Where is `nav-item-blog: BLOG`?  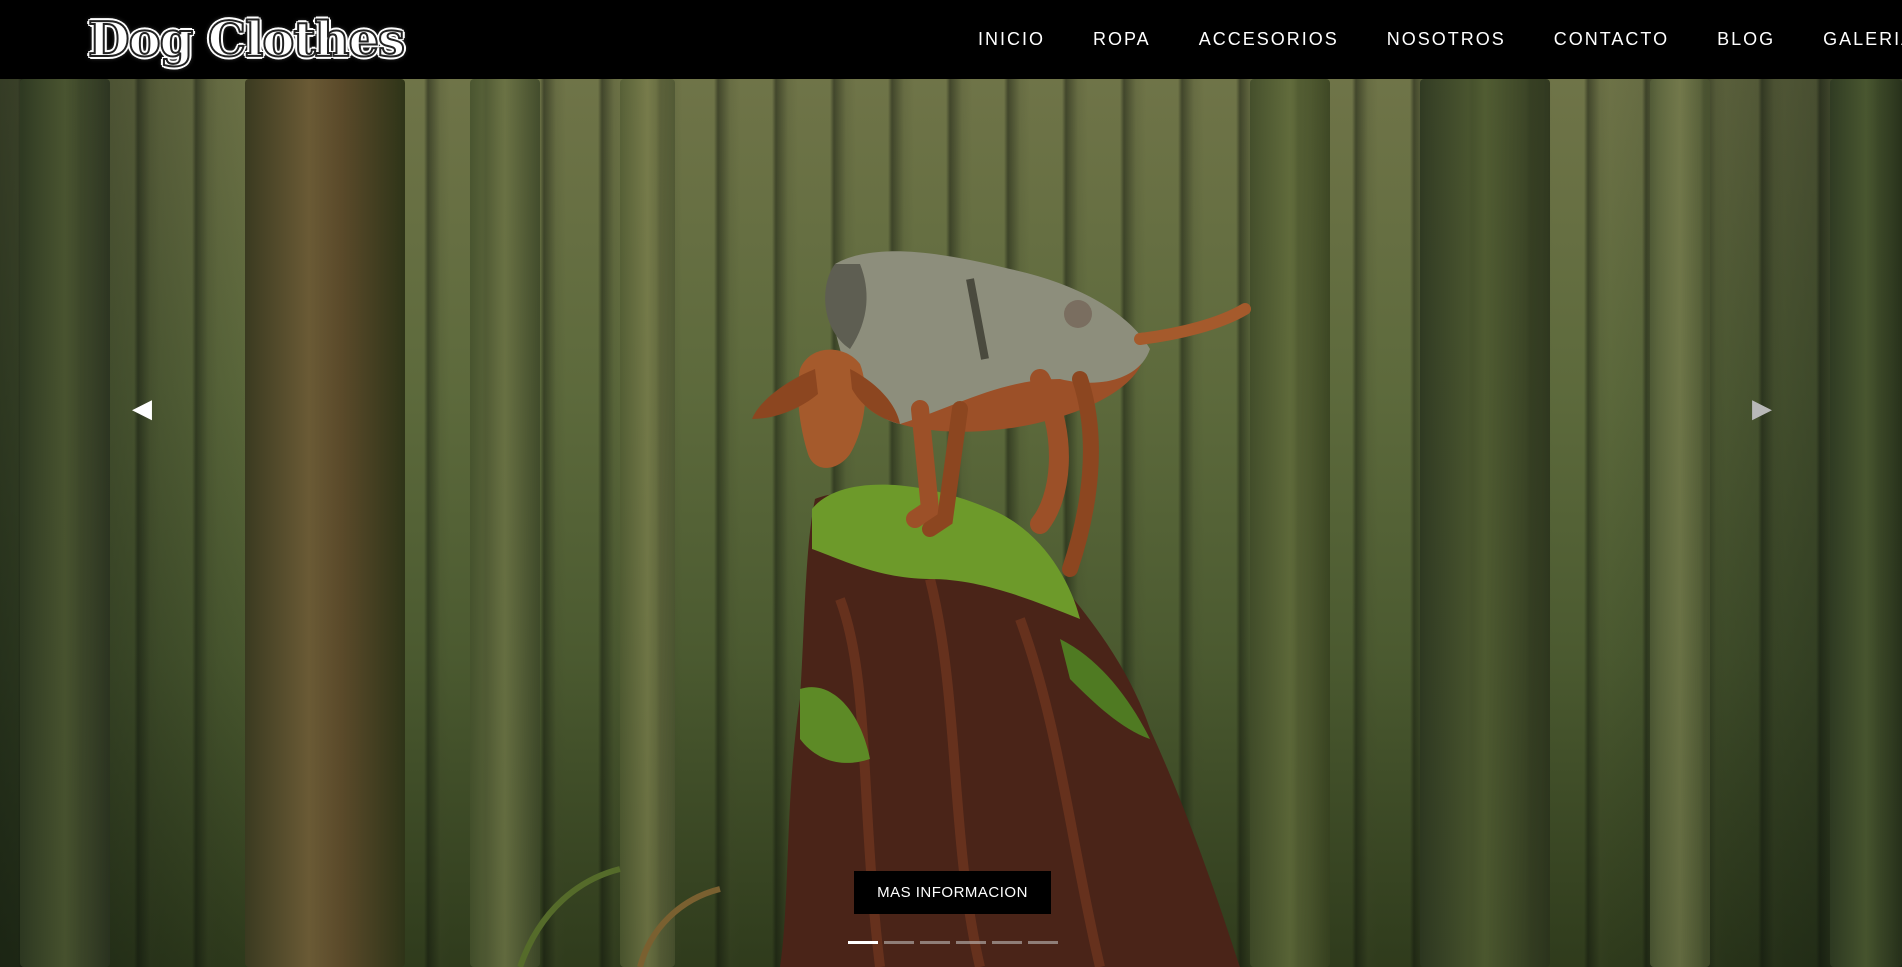 nav-item-blog: BLOG is located at coordinates (1746, 39).